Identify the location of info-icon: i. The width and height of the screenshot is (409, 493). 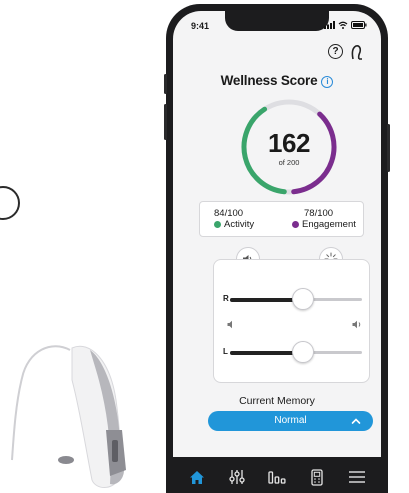
(327, 81).